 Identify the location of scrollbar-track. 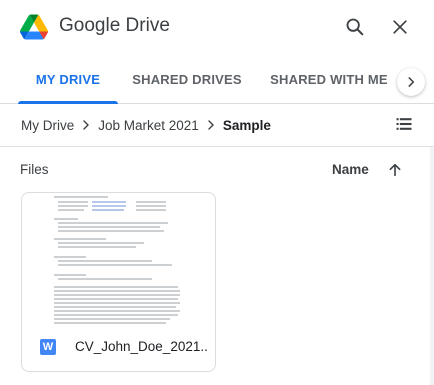
(432, 266).